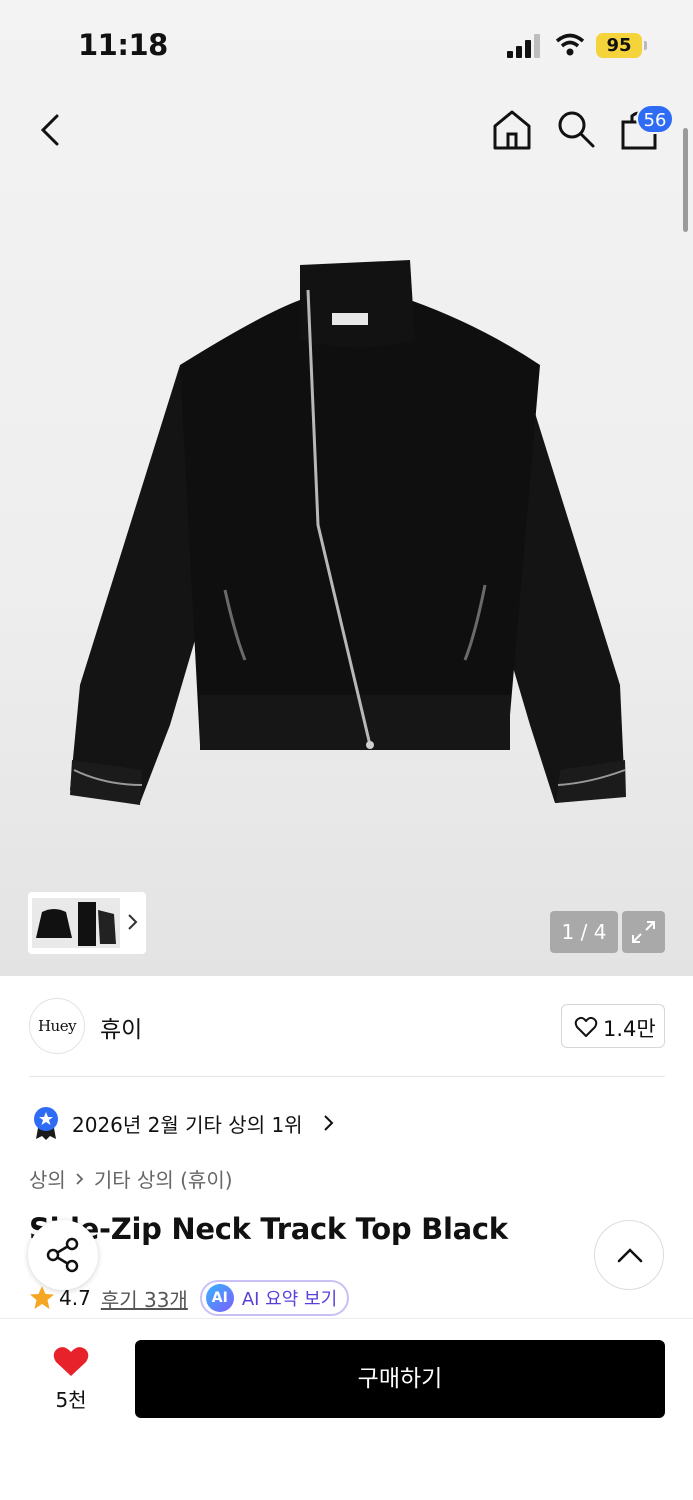 The image size is (693, 1500). What do you see at coordinates (123, 45) in the screenshot?
I see `status-time: 11:18` at bounding box center [123, 45].